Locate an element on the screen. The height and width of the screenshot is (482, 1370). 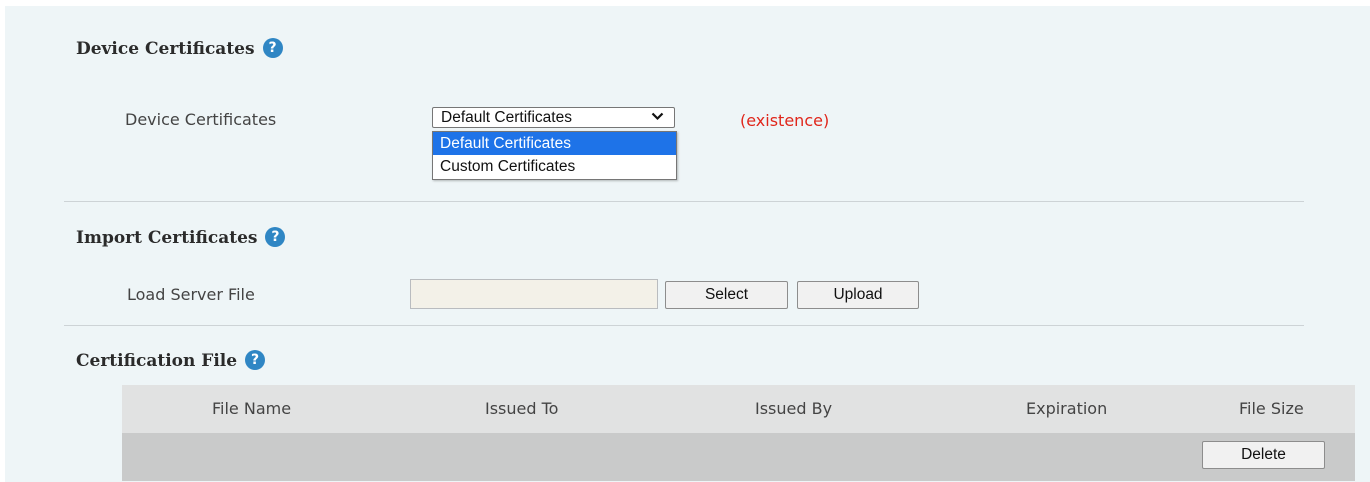
device-certificates-dropdown-list: Default Certificates Custom Certificates is located at coordinates (554, 155).